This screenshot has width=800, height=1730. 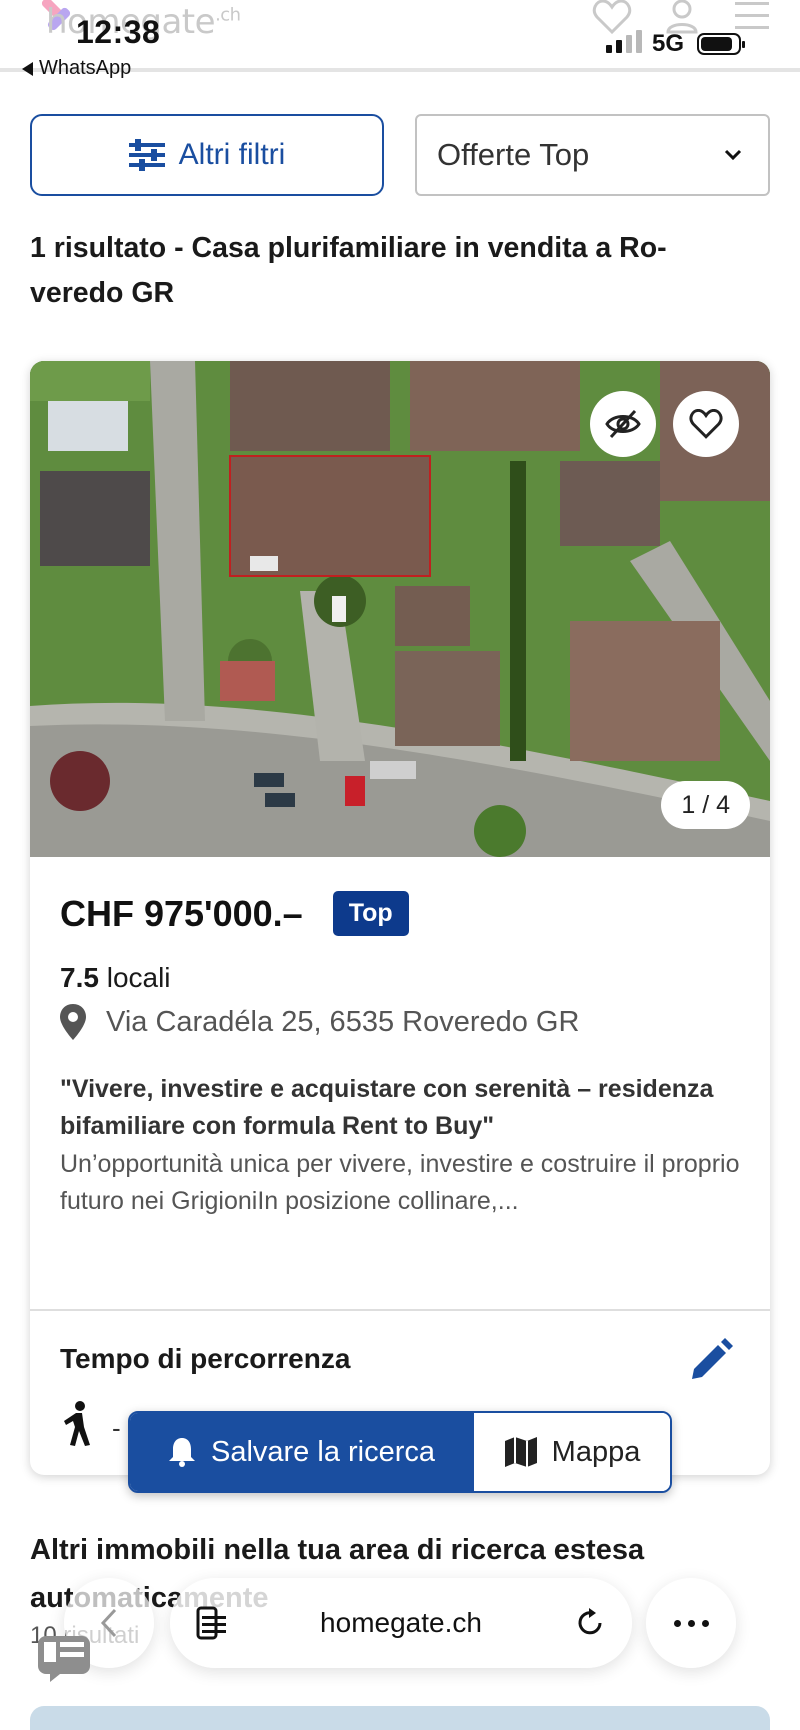 What do you see at coordinates (146, 155) in the screenshot?
I see `sliders-icon` at bounding box center [146, 155].